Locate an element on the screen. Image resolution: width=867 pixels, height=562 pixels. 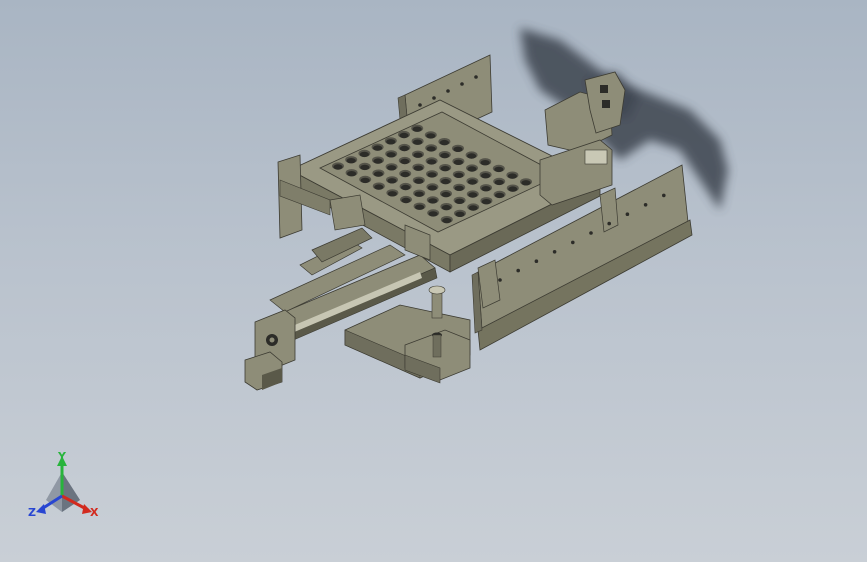
z-axis-label: Z is located at coordinates (32, 512).